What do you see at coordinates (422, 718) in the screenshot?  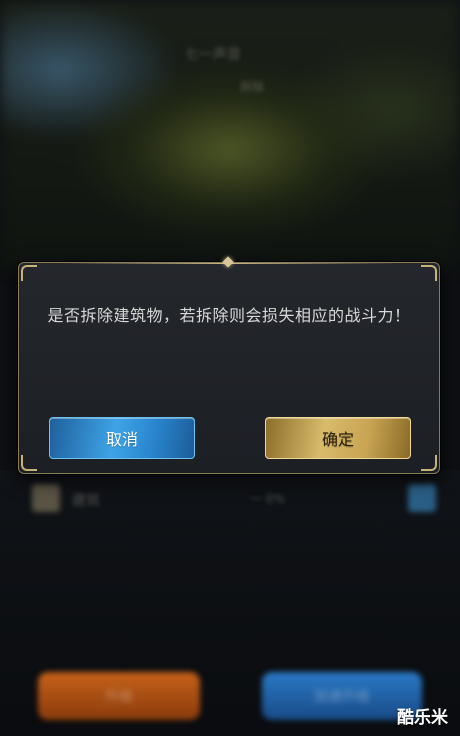 I see `watermark: 酷乐米` at bounding box center [422, 718].